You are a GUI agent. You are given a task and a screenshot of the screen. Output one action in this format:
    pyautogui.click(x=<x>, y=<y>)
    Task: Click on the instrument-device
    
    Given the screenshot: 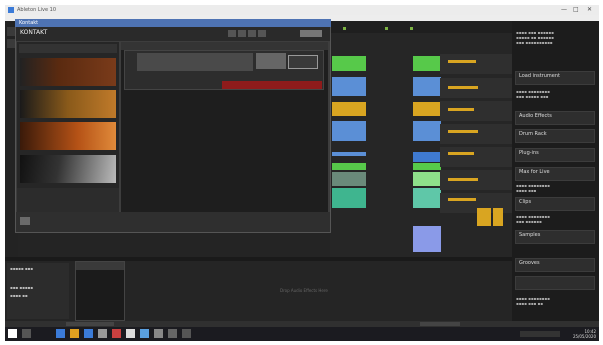 What is the action you would take?
    pyautogui.click(x=100, y=291)
    